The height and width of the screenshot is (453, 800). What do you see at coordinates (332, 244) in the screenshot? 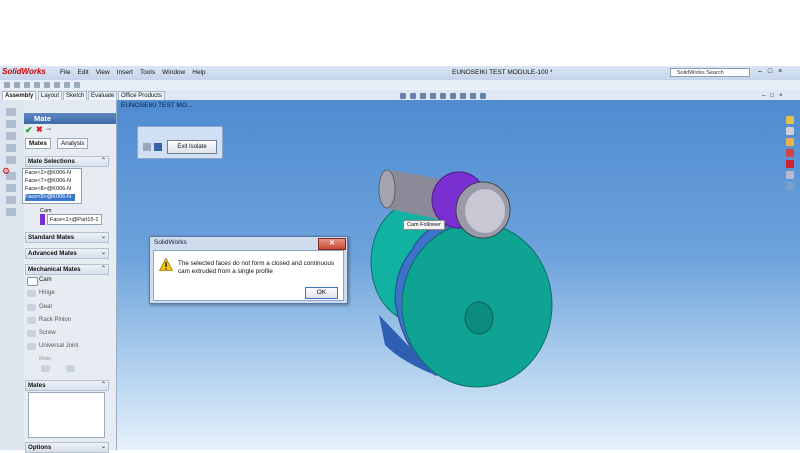
I see `dialog-close-button: ✕` at bounding box center [332, 244].